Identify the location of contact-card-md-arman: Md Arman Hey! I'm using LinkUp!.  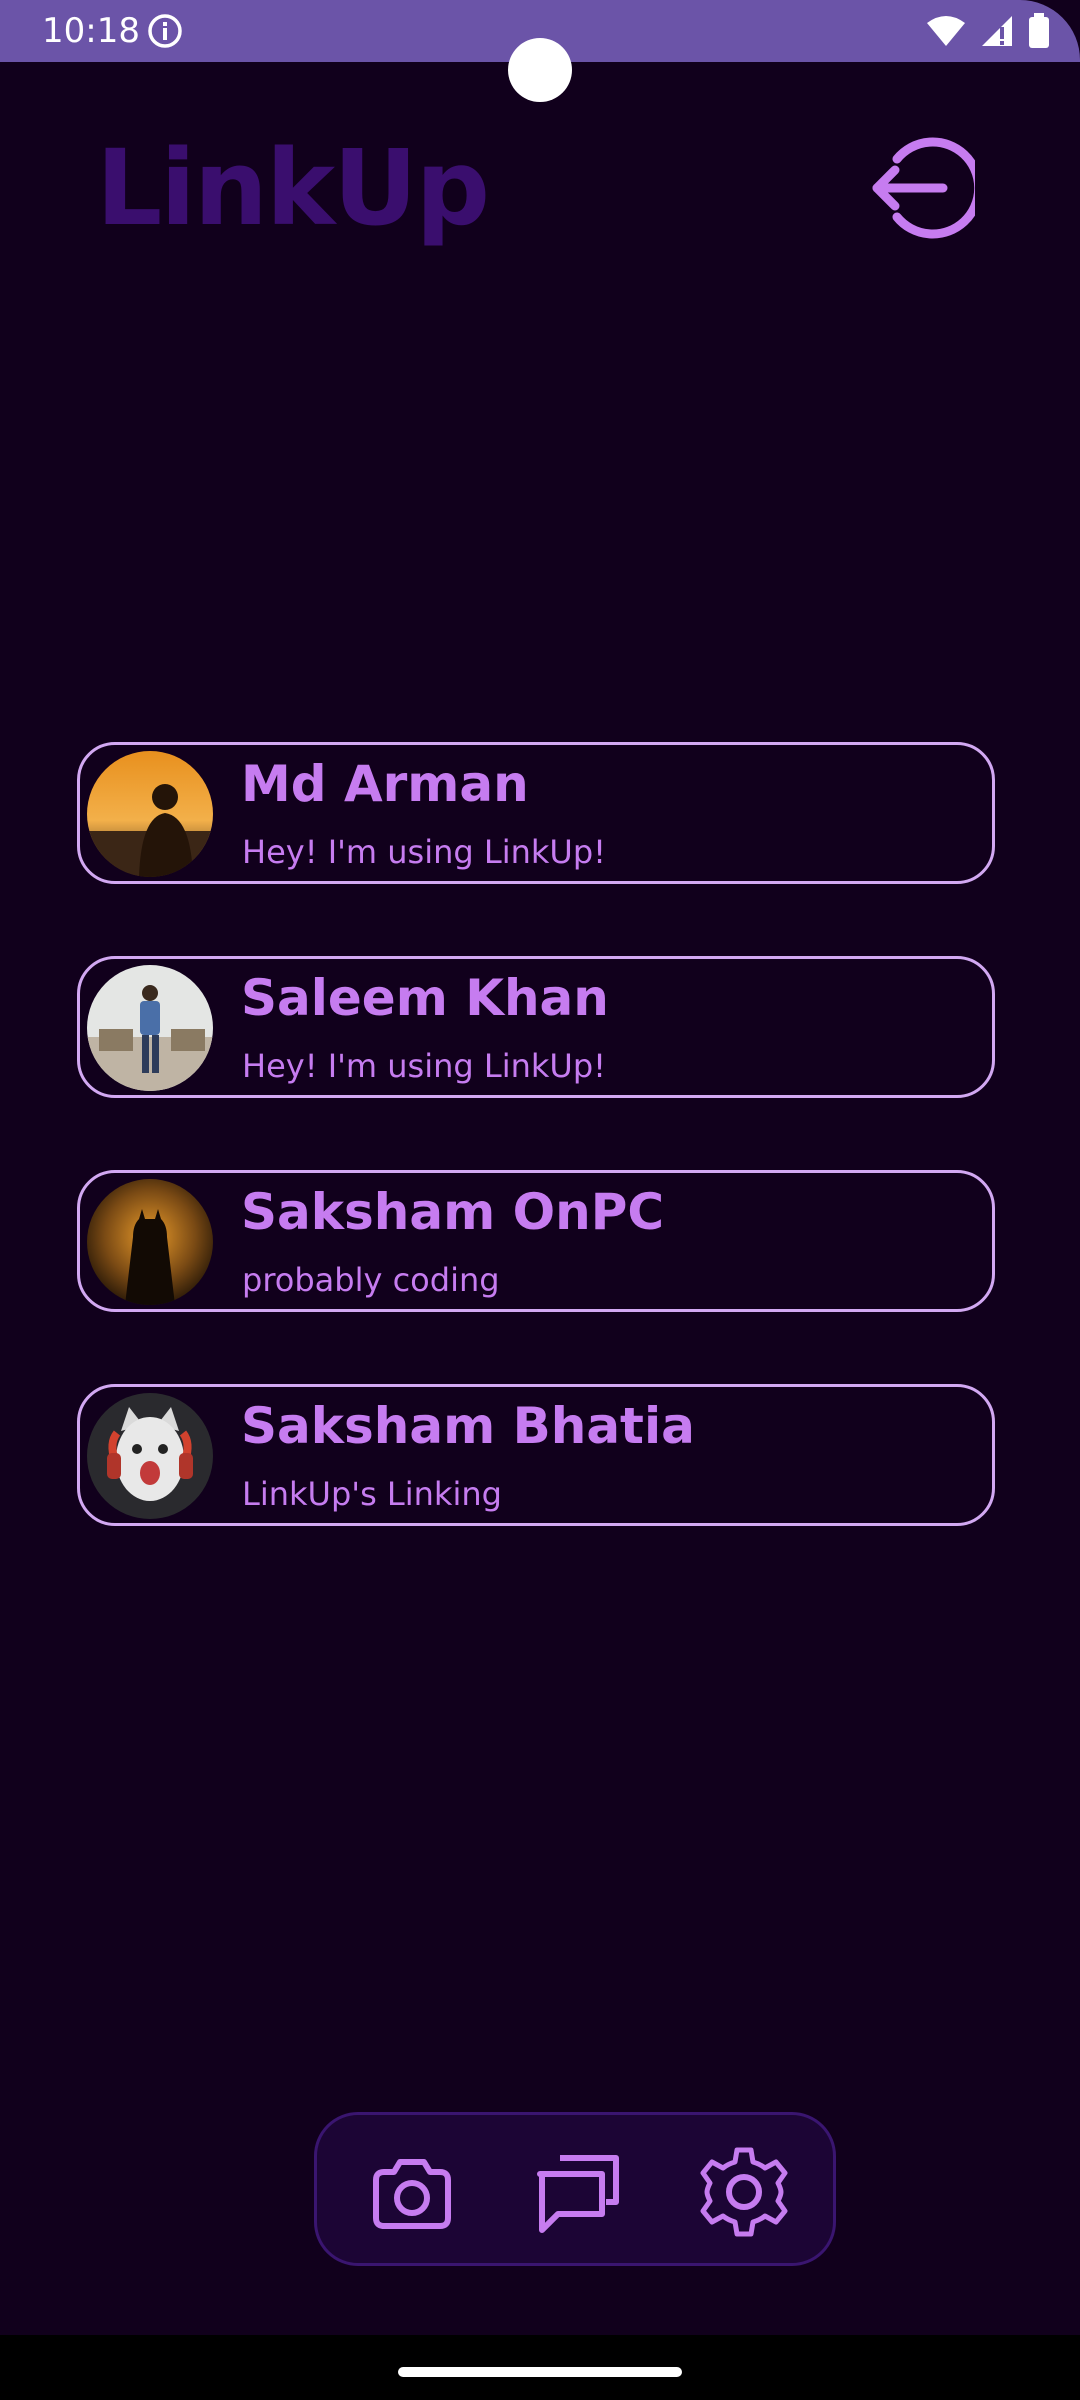
(536, 813).